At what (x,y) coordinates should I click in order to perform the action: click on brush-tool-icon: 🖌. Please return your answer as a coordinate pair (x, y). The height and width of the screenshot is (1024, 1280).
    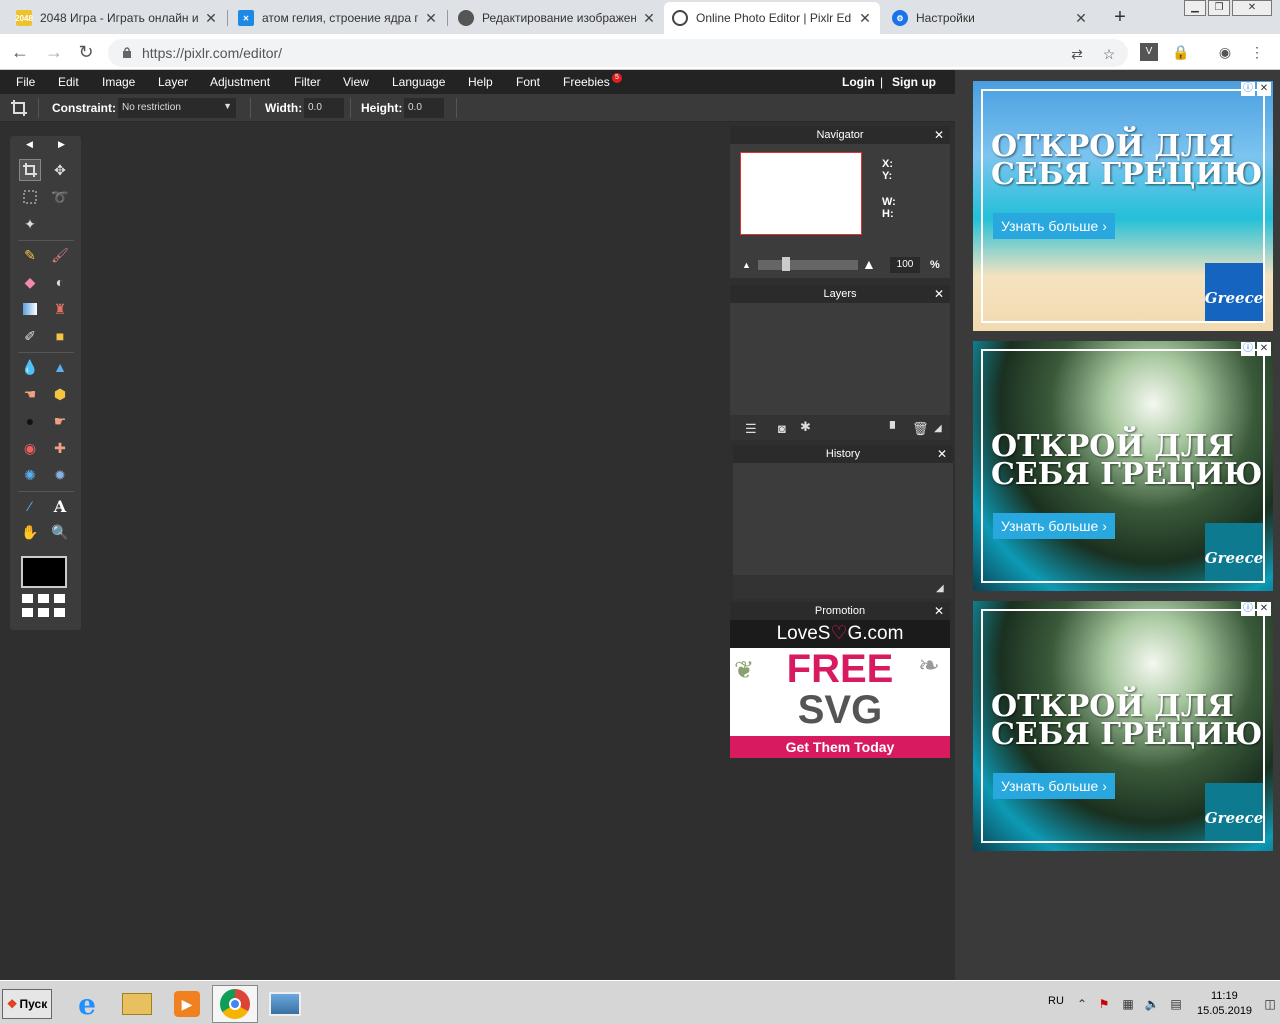
    Looking at the image, I should click on (60, 255).